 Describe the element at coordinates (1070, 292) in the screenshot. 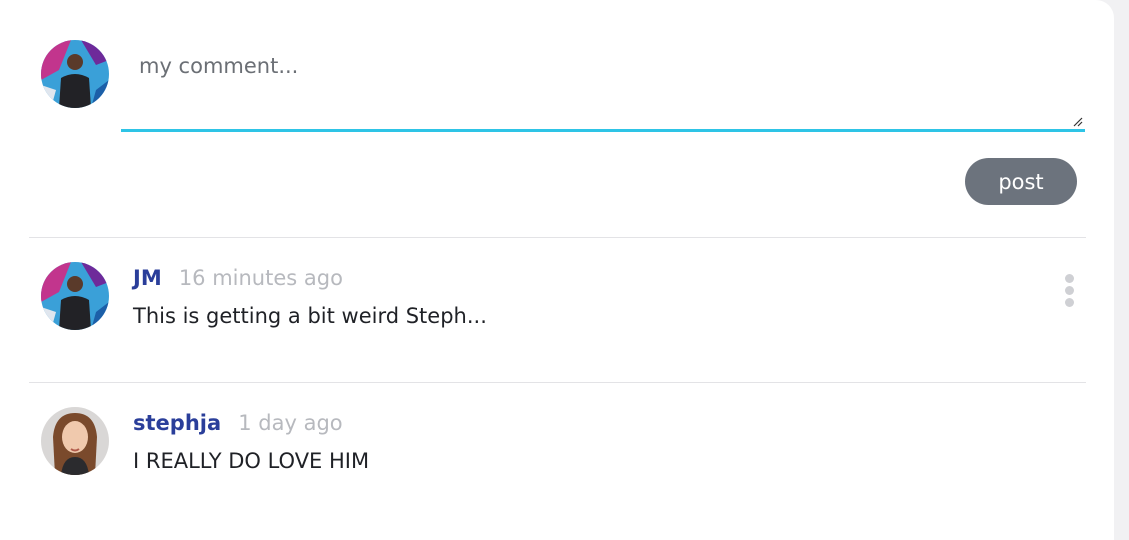

I see `kebab-menu-icon` at that location.